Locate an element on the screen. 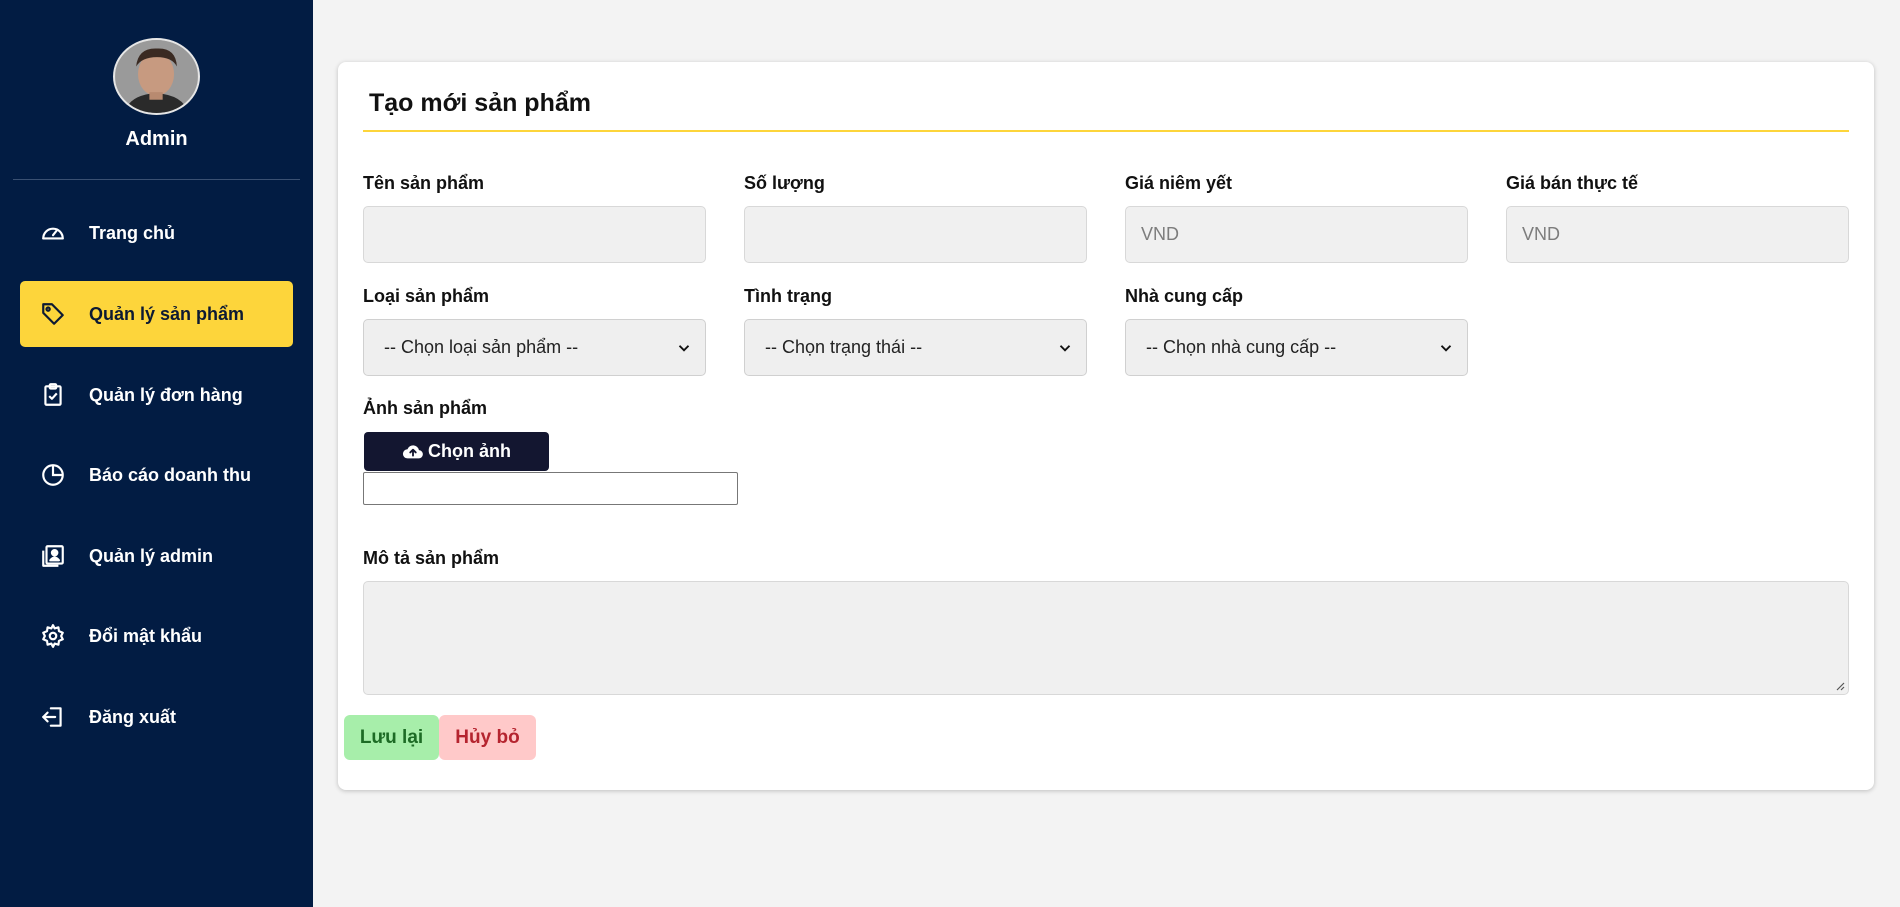  sidebar-item-label: Đổi mật khẩu is located at coordinates (146, 635).